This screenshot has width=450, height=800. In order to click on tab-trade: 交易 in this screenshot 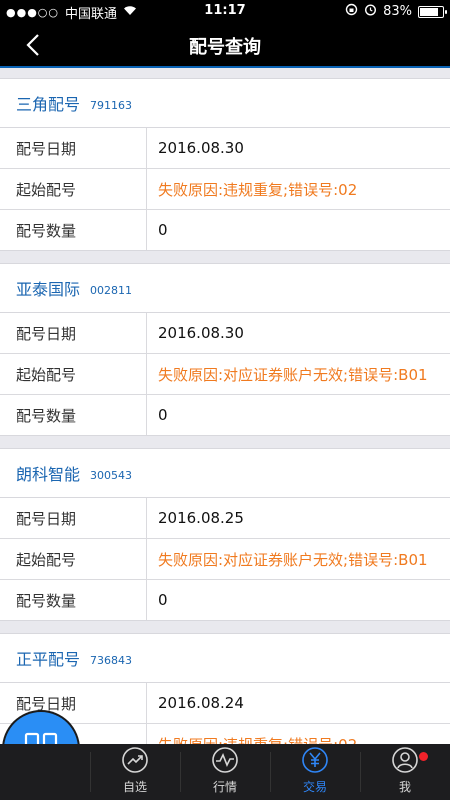, I will do `click(315, 772)`.